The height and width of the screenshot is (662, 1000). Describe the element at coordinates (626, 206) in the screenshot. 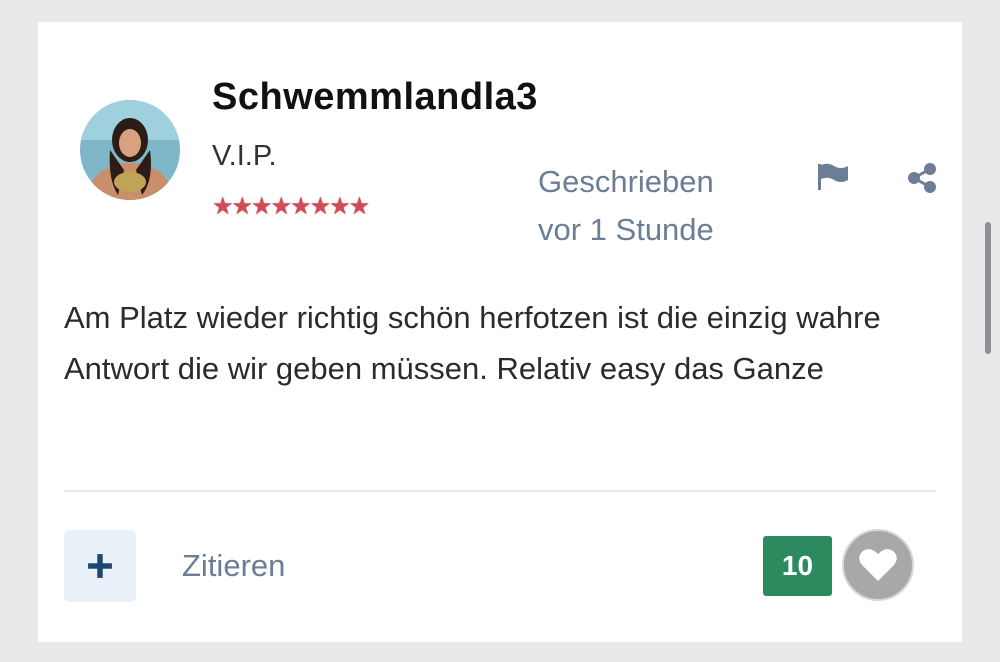

I see `post-timestamp: Geschrieben vor 1 Stunde` at that location.